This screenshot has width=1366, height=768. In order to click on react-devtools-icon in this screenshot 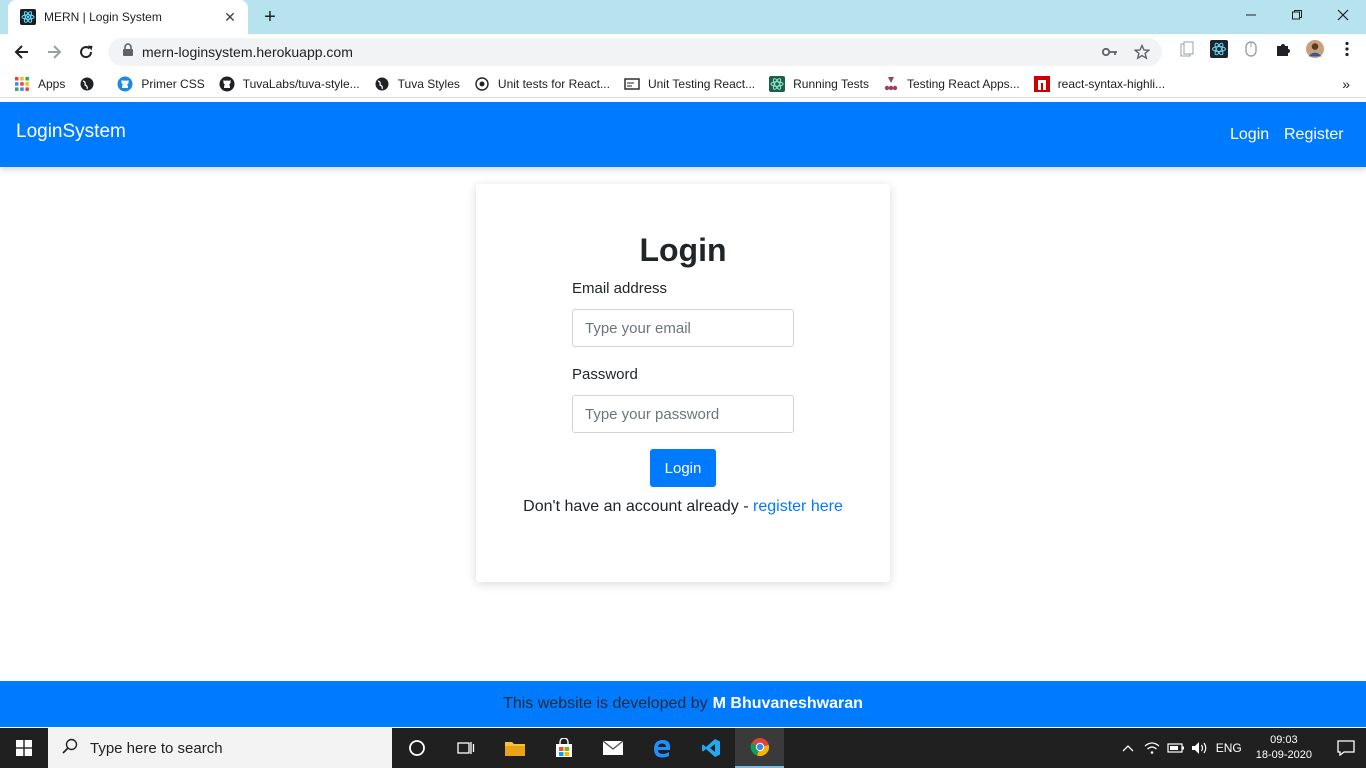, I will do `click(1219, 49)`.